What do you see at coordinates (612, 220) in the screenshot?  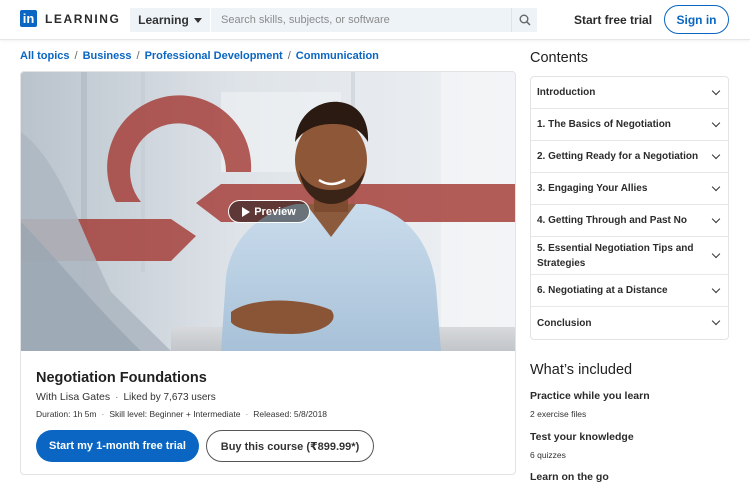 I see `toc-item-label: 4. Getting Through and Past No` at bounding box center [612, 220].